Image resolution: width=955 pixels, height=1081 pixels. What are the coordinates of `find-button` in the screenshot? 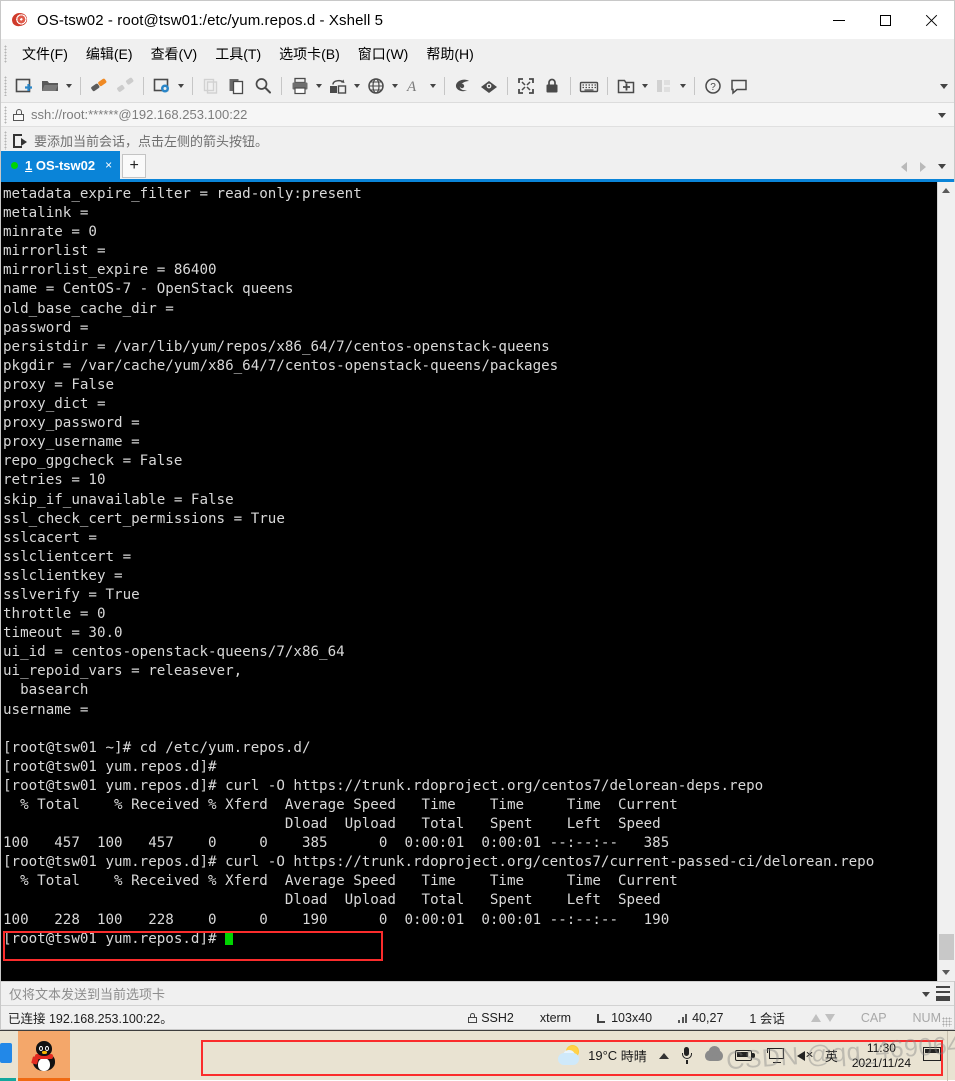 It's located at (263, 86).